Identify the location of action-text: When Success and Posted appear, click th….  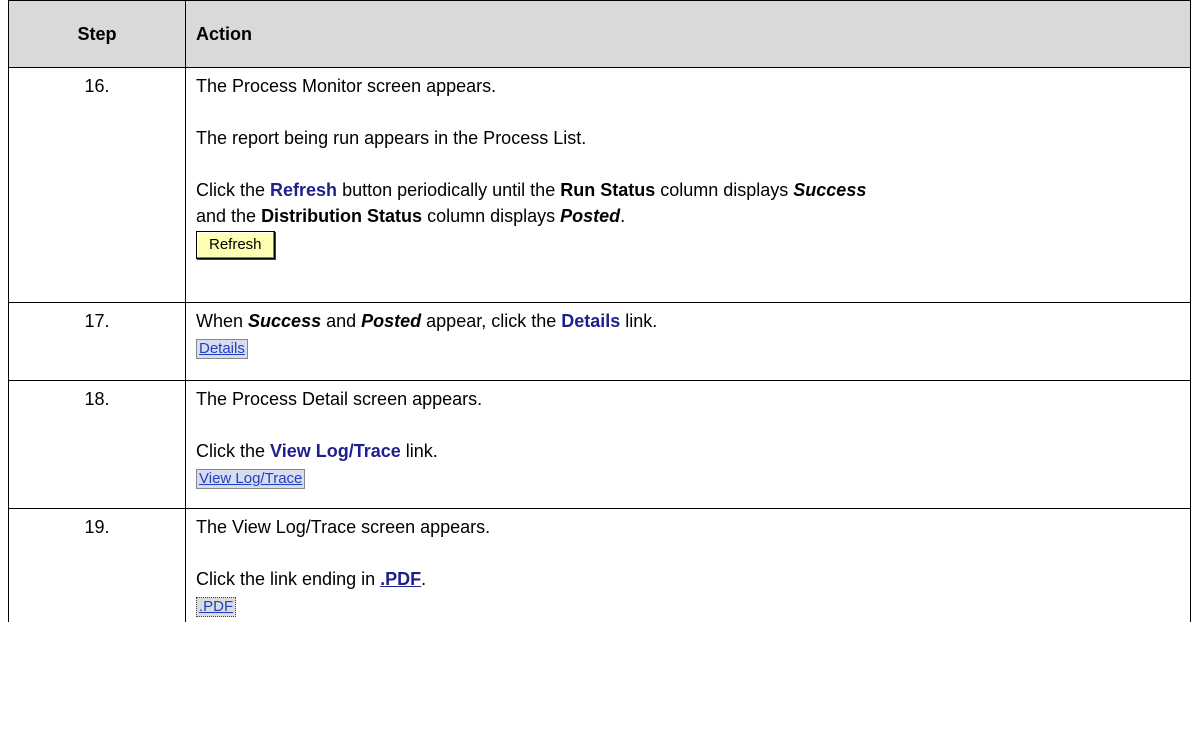
(427, 321).